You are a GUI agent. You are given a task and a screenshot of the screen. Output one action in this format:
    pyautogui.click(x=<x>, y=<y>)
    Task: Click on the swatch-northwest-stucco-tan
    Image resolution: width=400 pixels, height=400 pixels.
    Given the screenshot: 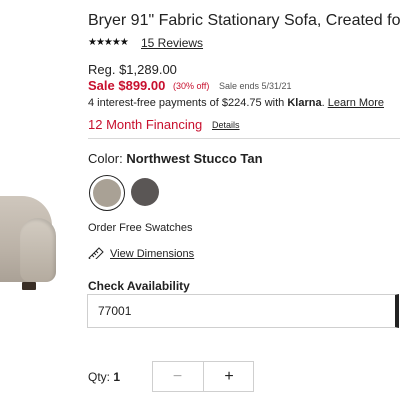 What is the action you would take?
    pyautogui.click(x=107, y=193)
    